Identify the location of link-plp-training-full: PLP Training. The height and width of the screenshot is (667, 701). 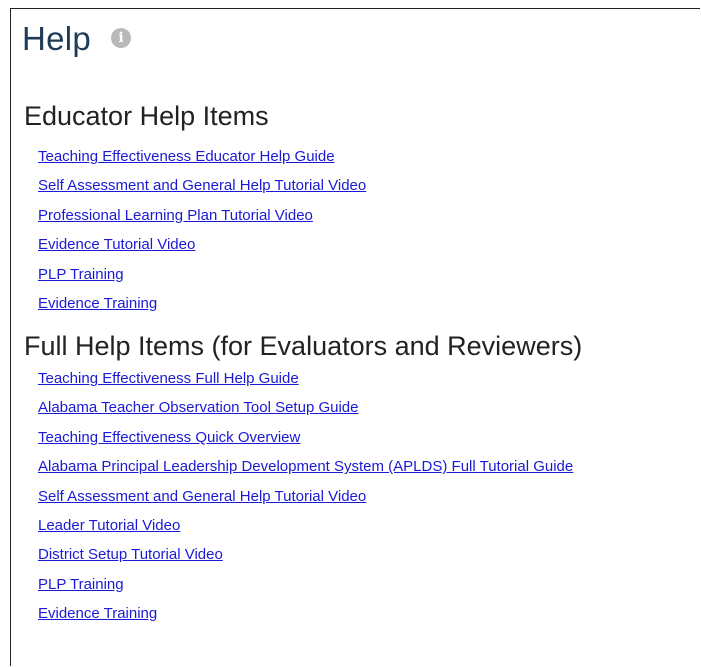
(81, 584).